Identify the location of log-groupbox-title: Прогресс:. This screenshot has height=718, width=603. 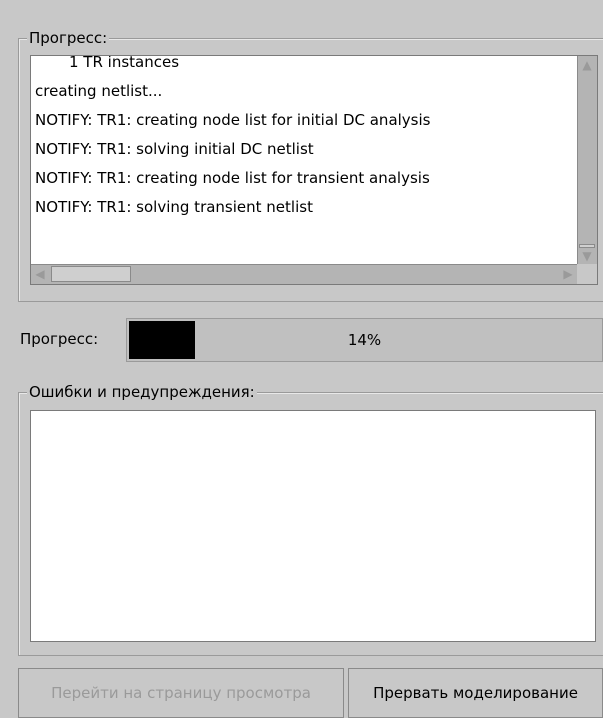
(68, 38).